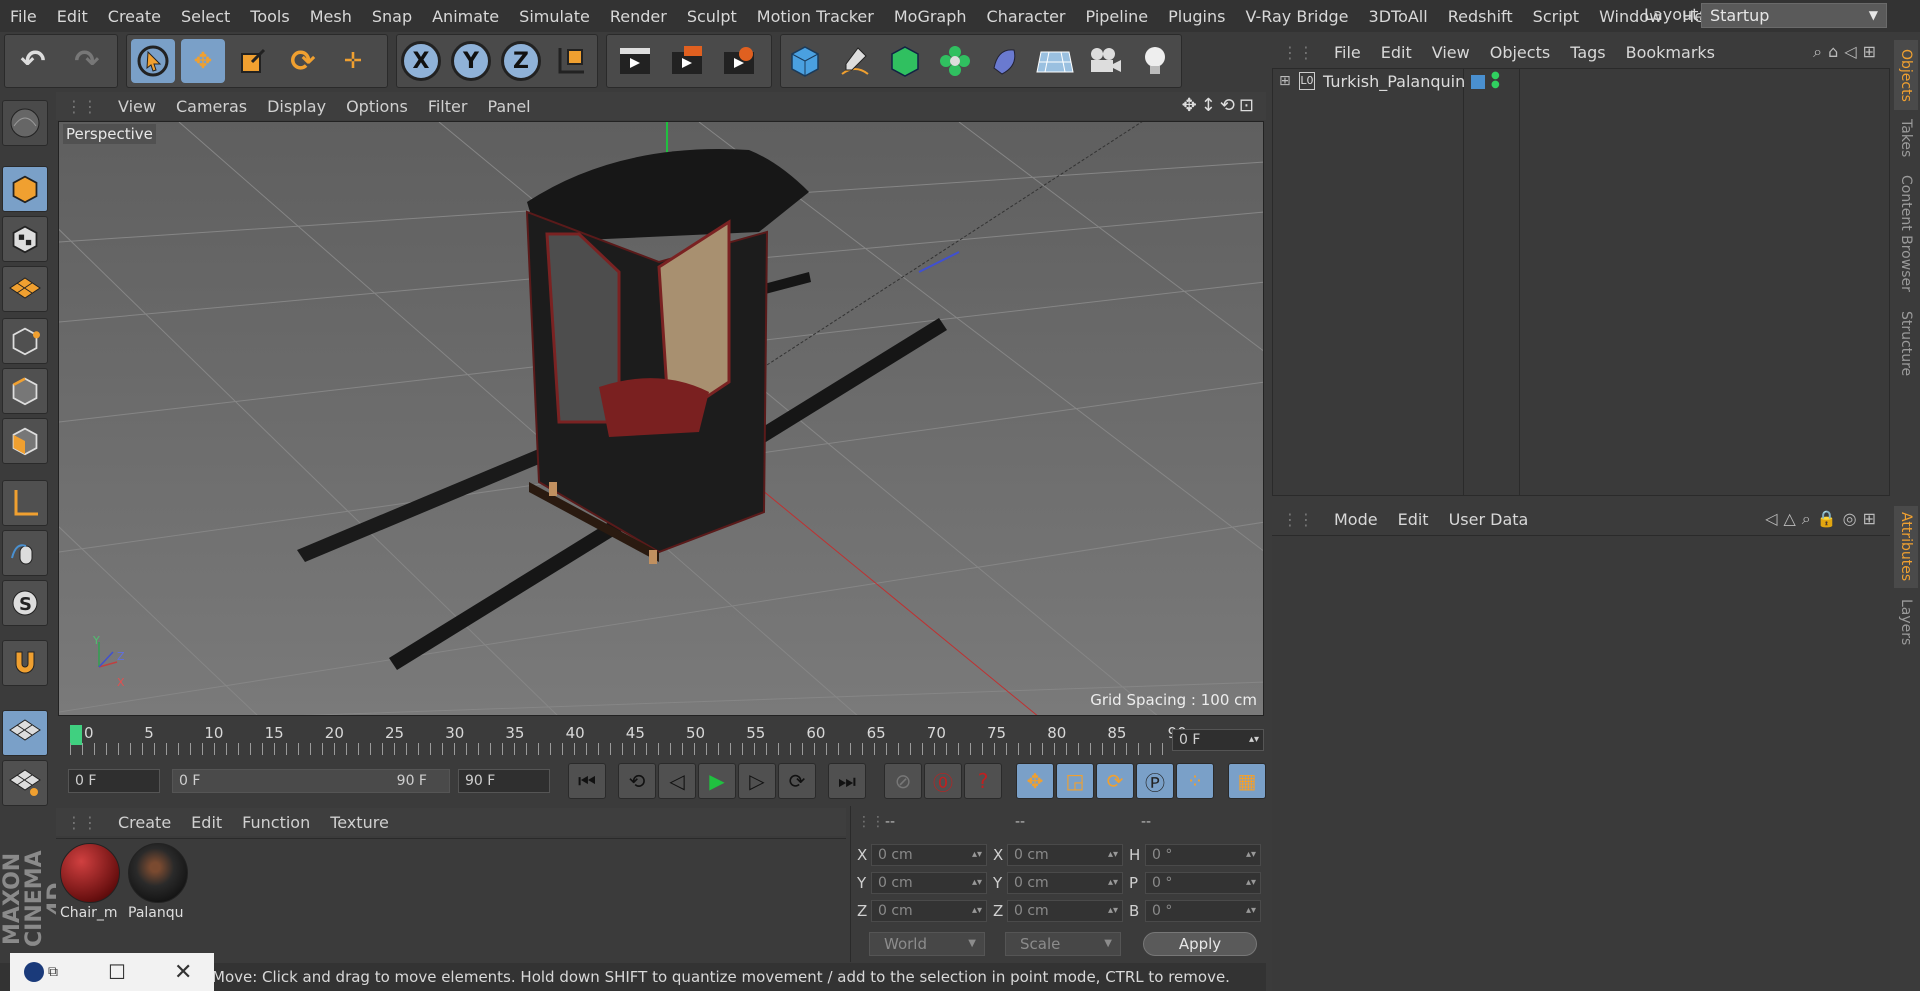 This screenshot has width=1920, height=991. Describe the element at coordinates (1247, 781) in the screenshot. I see `timeline-window-icon: ▦` at that location.